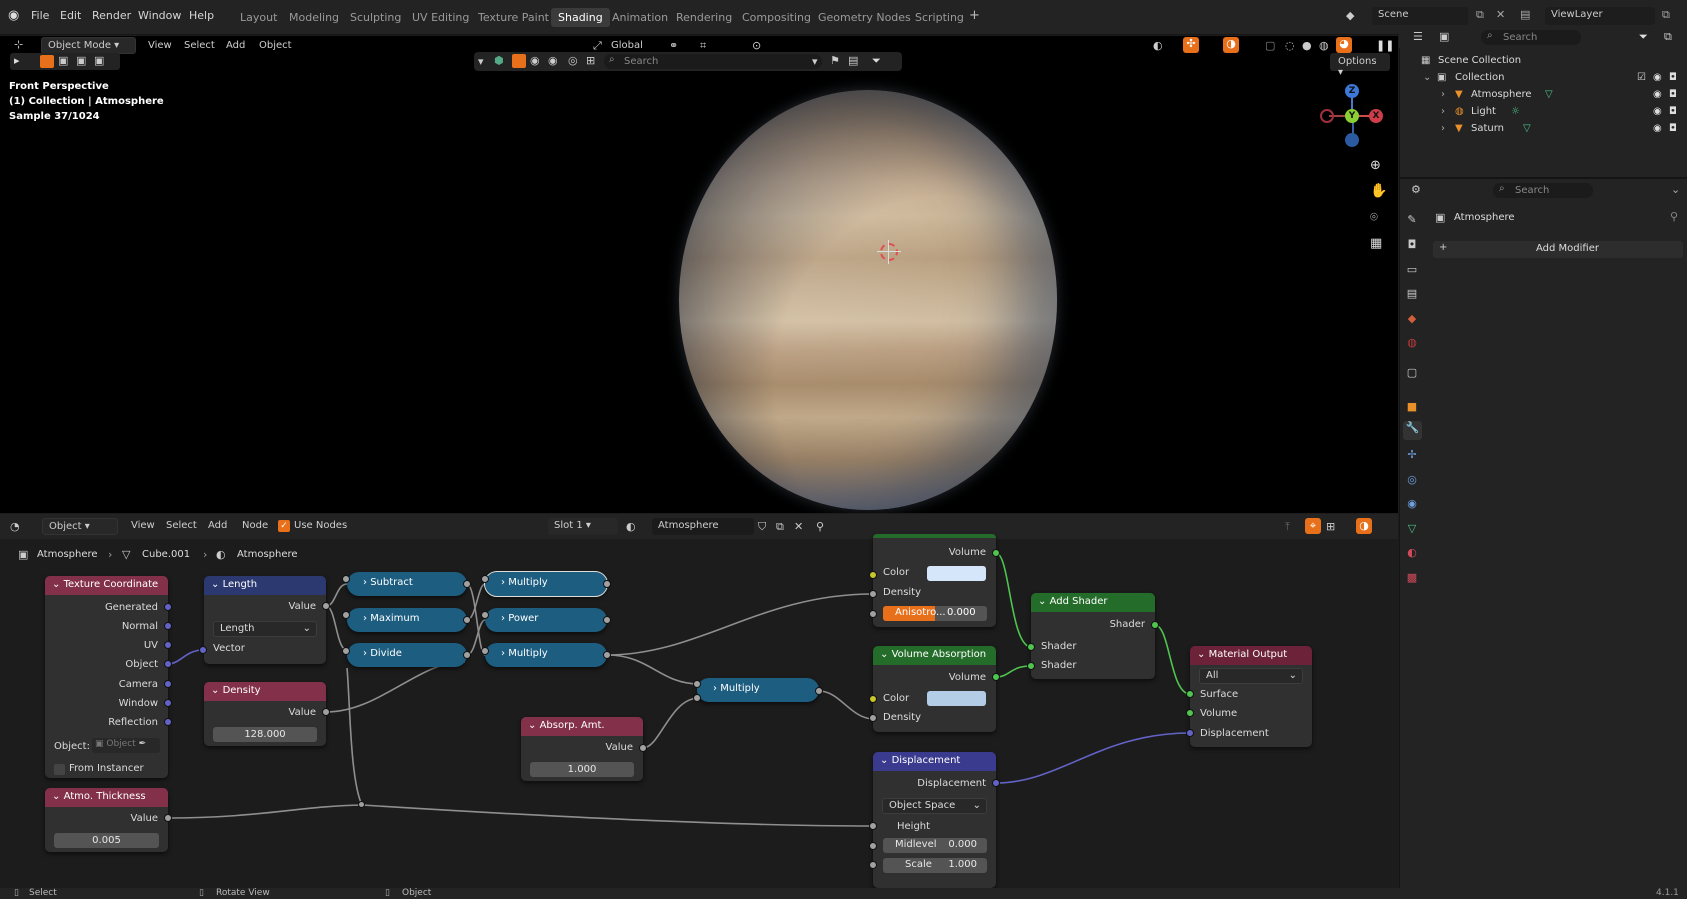  I want to click on outliner-row-collection: ⌄ ▣ Collection ☑ ◉ ◘, so click(1543, 78).